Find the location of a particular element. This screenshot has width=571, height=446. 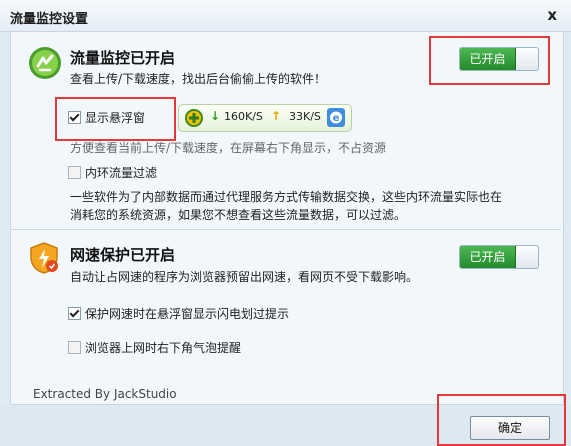

lightning-hint-checkbox is located at coordinates (74, 313).